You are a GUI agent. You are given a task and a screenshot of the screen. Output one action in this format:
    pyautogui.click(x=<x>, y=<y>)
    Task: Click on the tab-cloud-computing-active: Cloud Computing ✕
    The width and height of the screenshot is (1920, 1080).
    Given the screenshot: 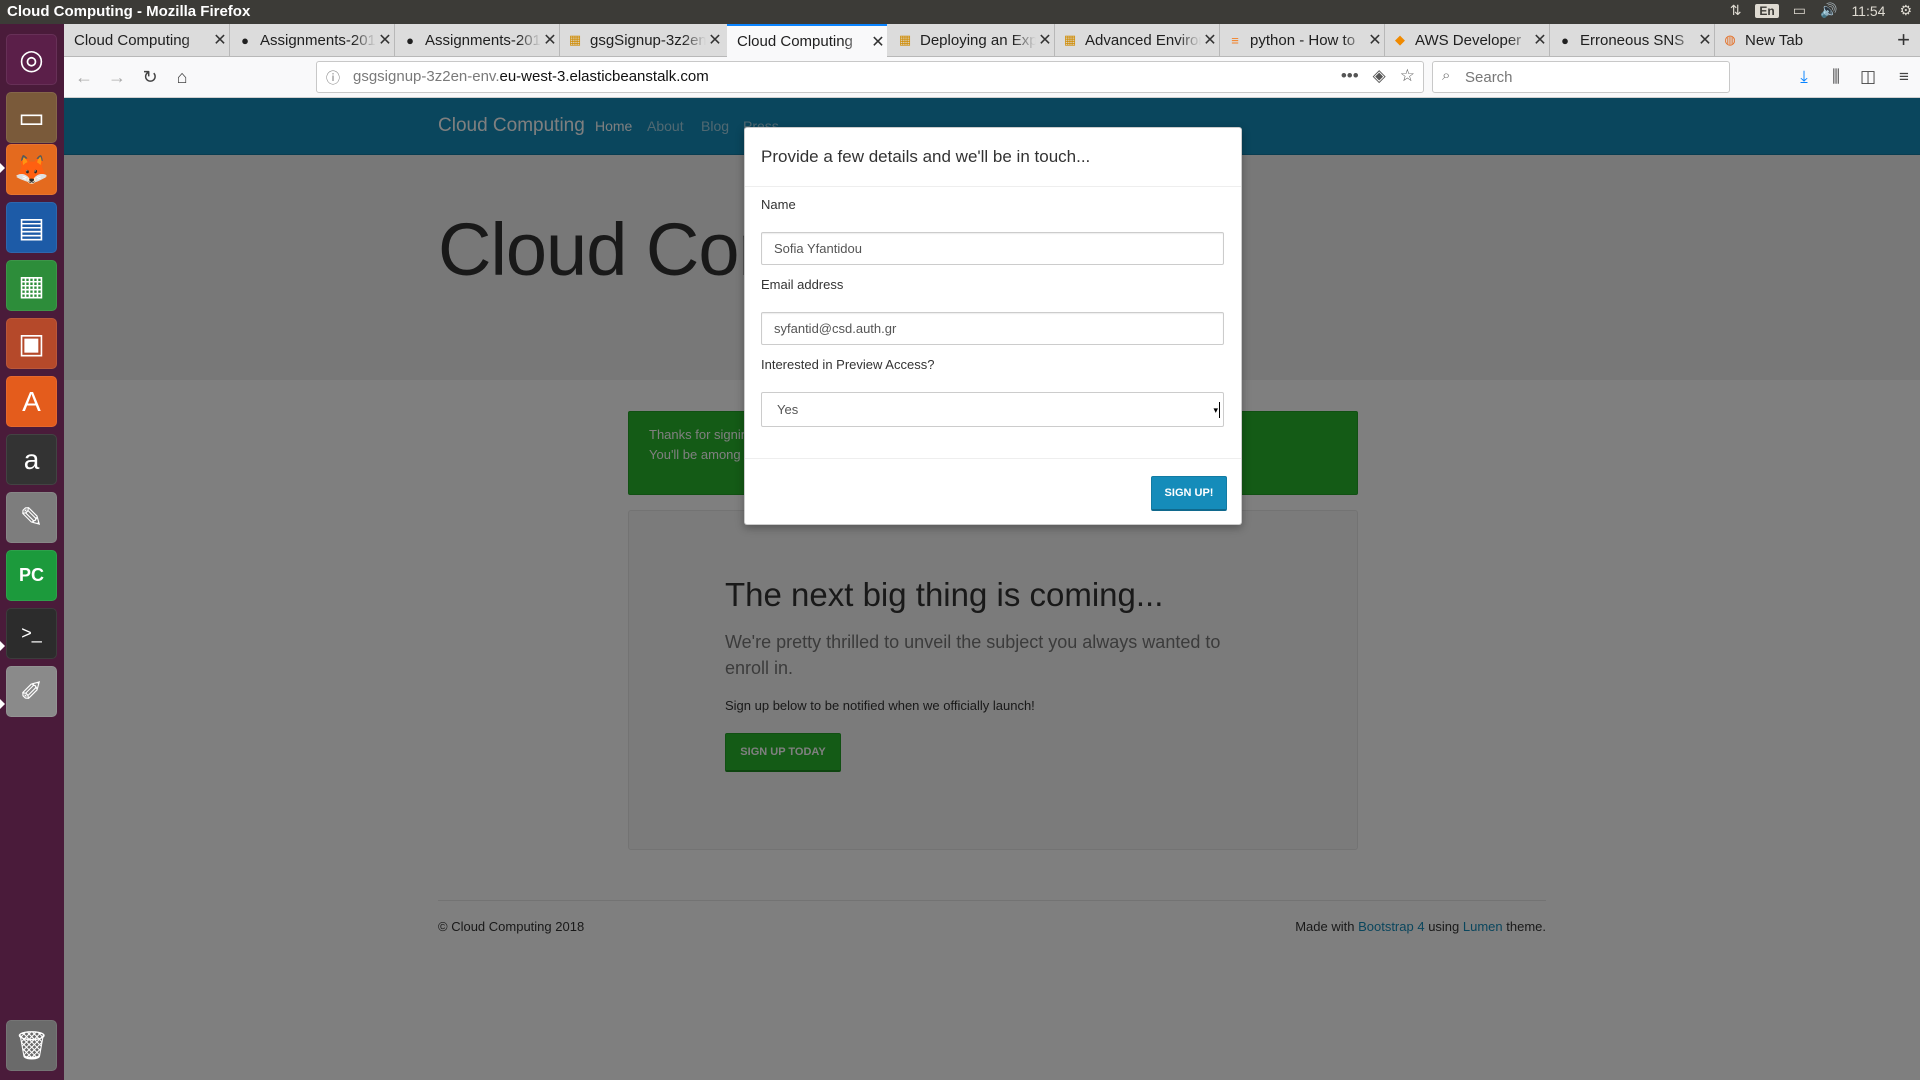 What is the action you would take?
    pyautogui.click(x=807, y=40)
    